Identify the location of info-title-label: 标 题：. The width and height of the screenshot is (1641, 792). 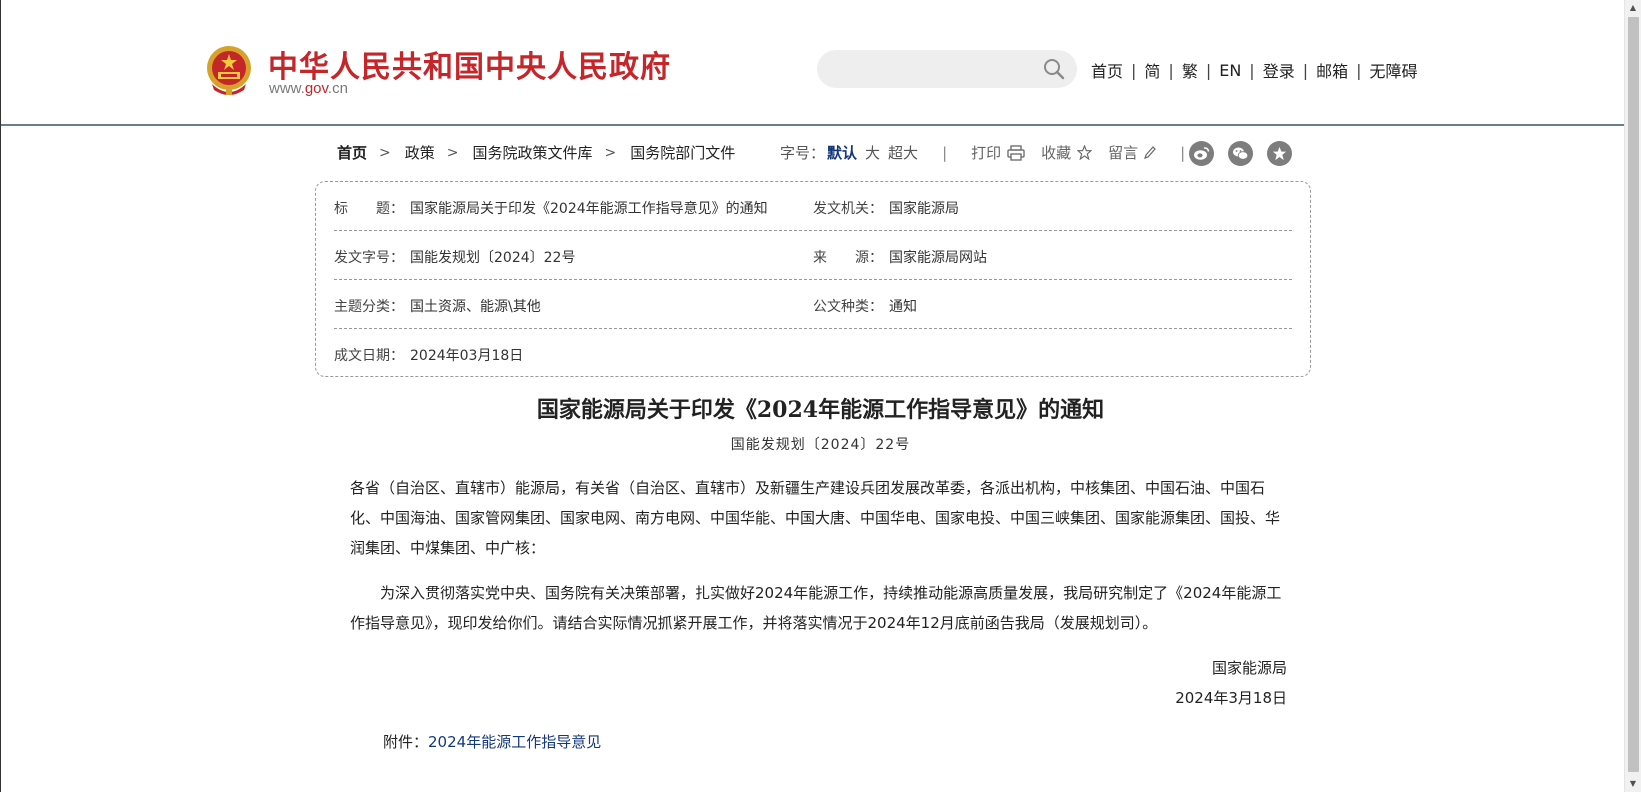
(369, 209).